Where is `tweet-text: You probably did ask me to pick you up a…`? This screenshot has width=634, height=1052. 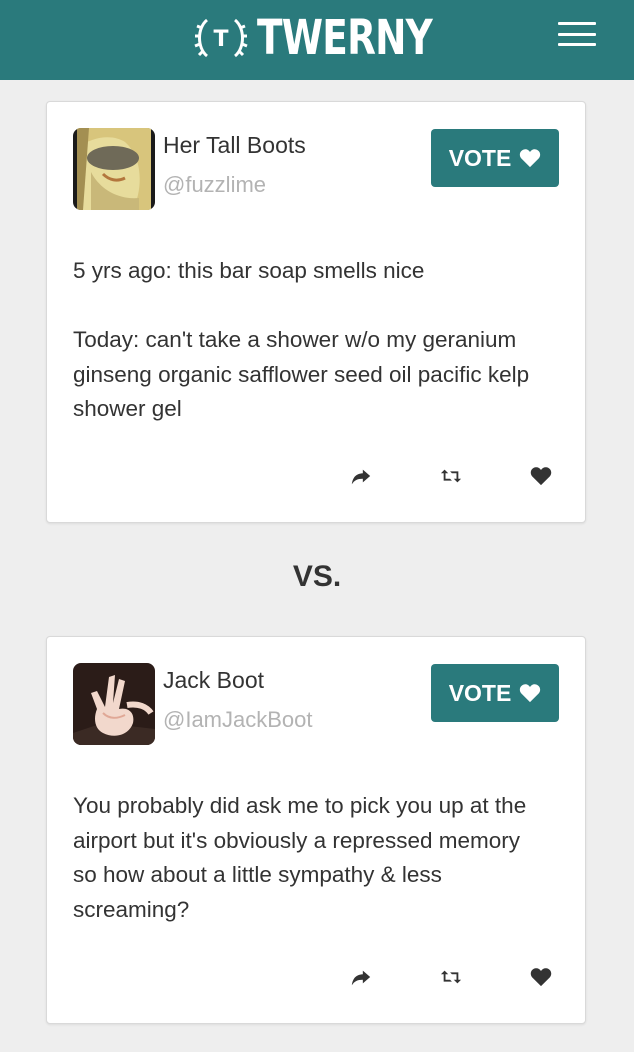 tweet-text: You probably did ask me to pick you up a… is located at coordinates (300, 857).